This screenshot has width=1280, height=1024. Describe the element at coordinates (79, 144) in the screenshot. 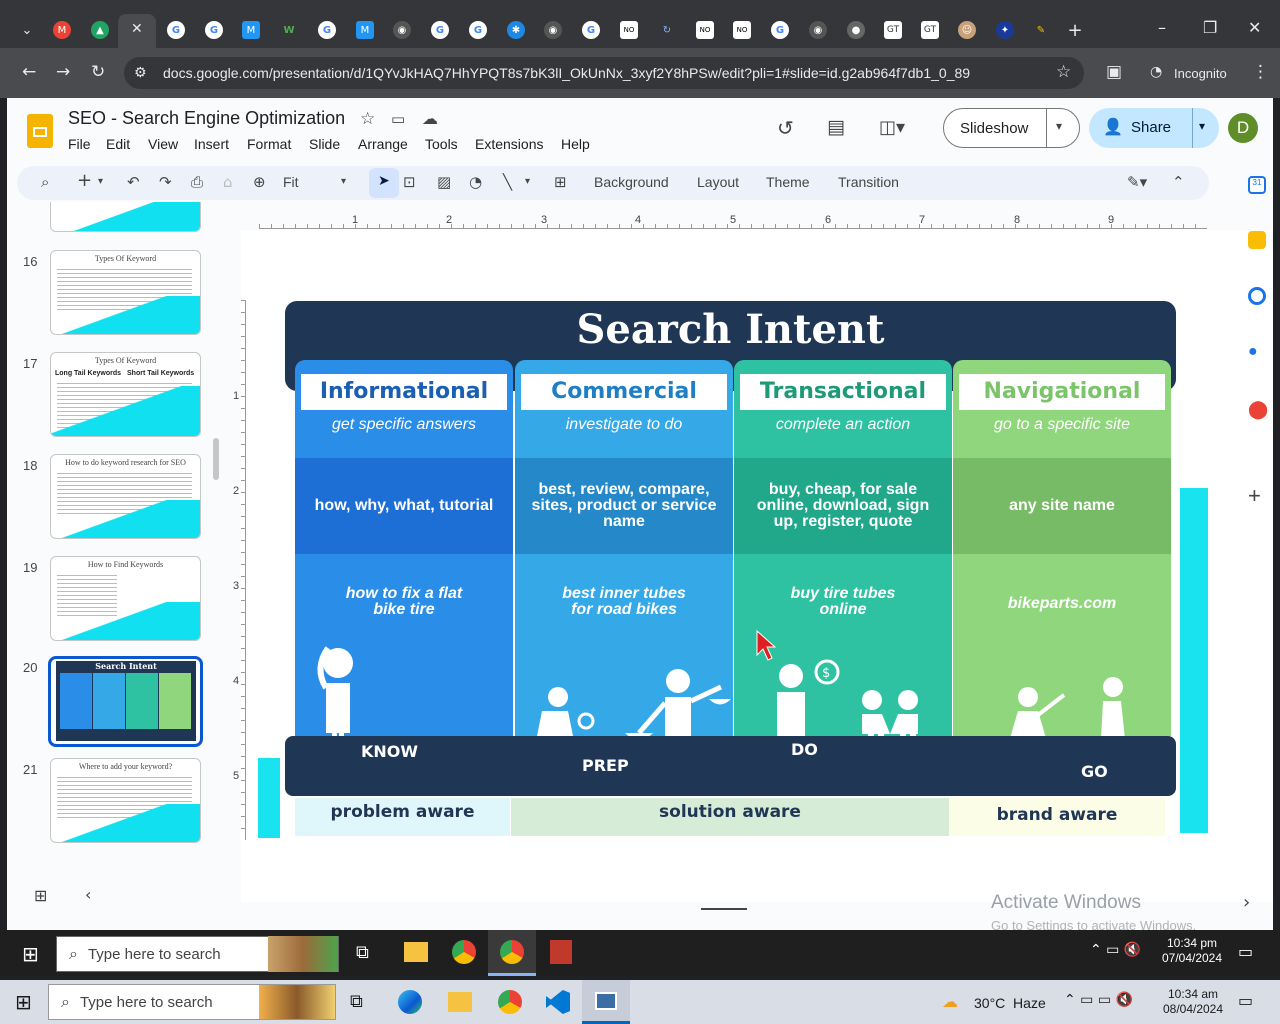

I see `menu-file: File` at that location.